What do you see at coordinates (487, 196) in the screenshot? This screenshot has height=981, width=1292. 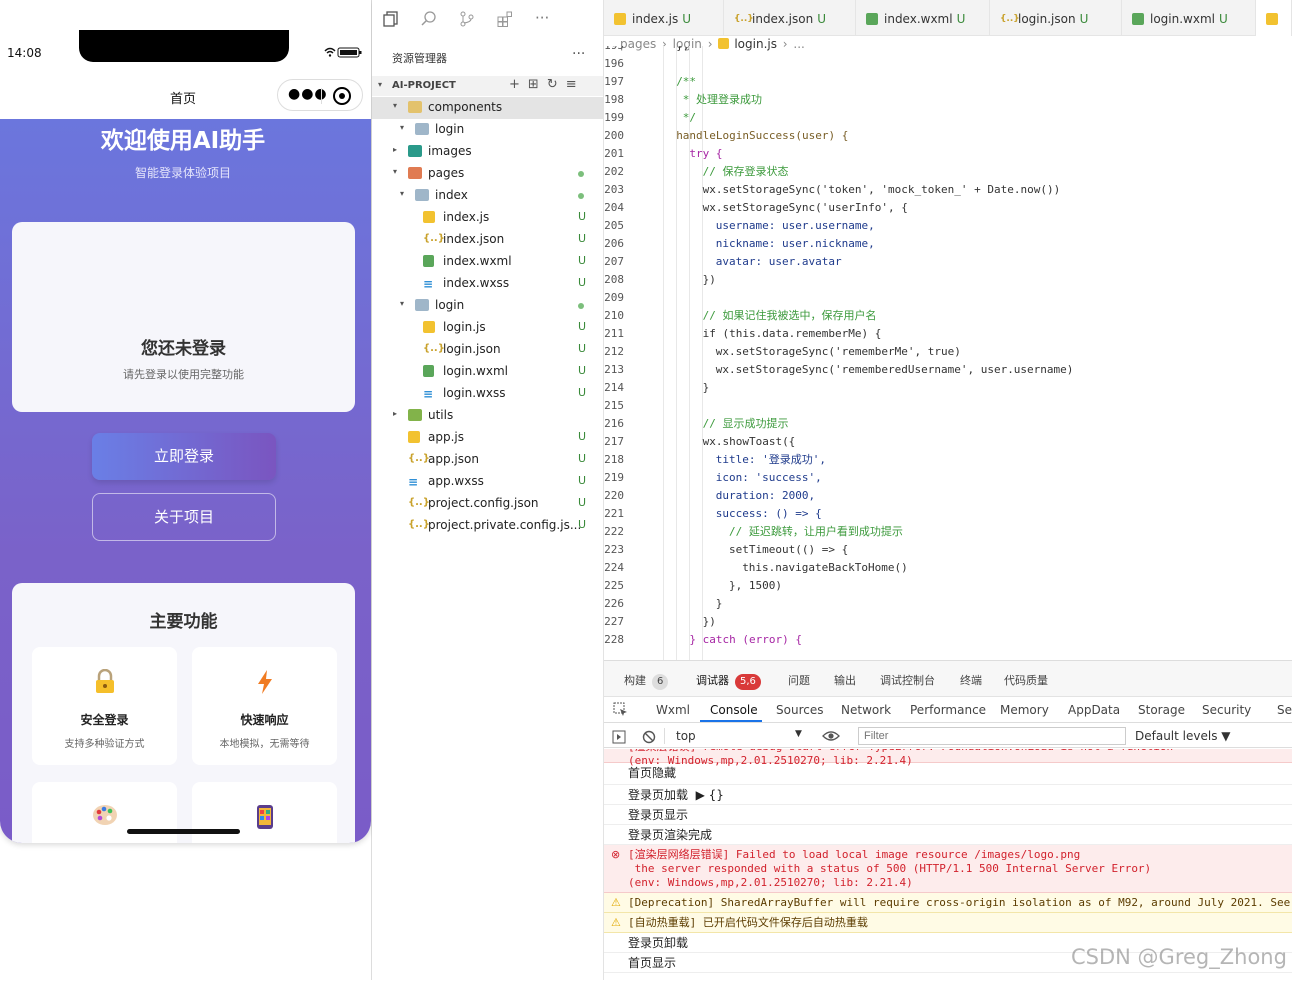 I see `tree-item: ▾ index` at bounding box center [487, 196].